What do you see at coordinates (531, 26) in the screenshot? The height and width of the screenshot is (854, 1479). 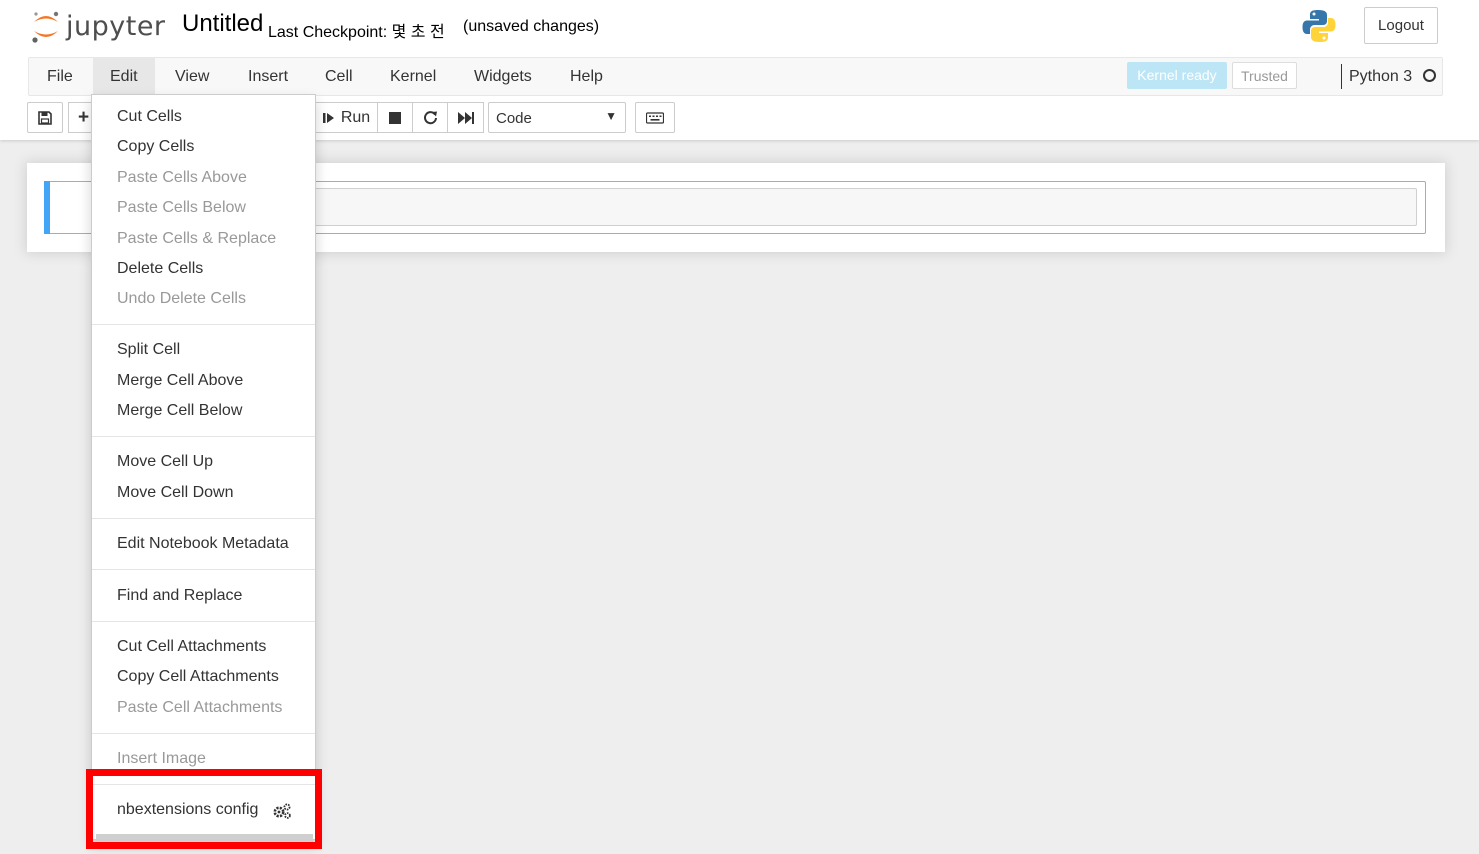 I see `autosave-status: (unsaved changes)` at bounding box center [531, 26].